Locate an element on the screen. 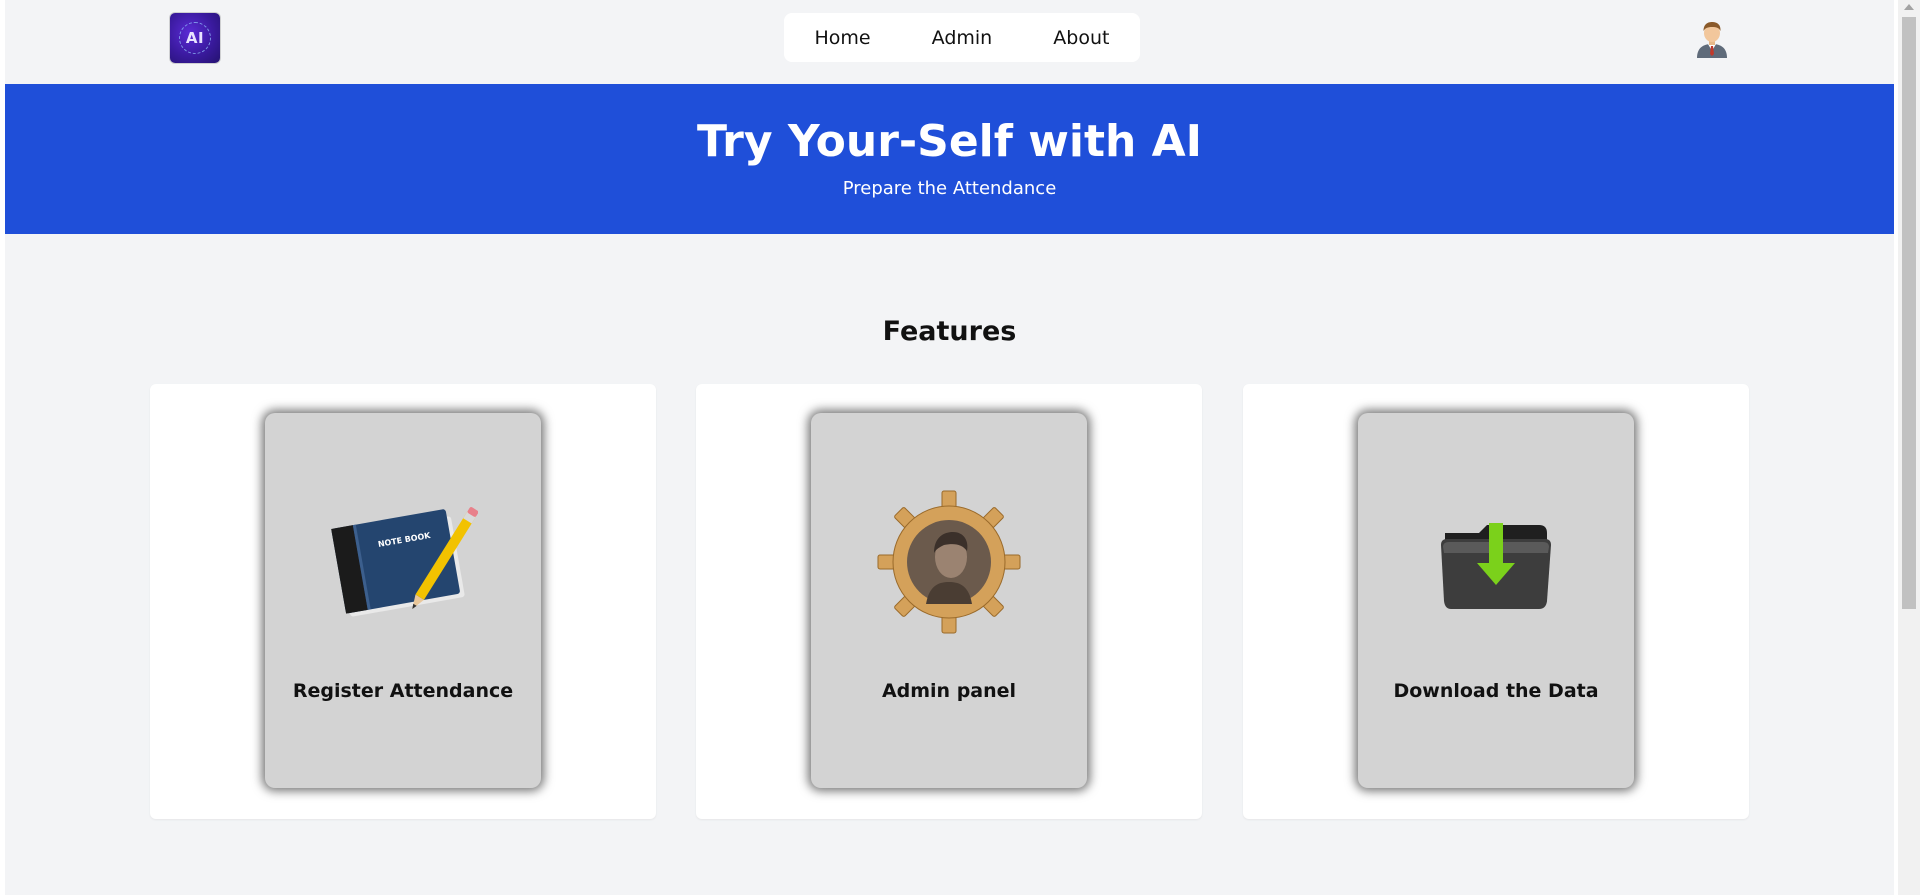 This screenshot has width=1920, height=895. vertical-scrollbar is located at coordinates (1909, 447).